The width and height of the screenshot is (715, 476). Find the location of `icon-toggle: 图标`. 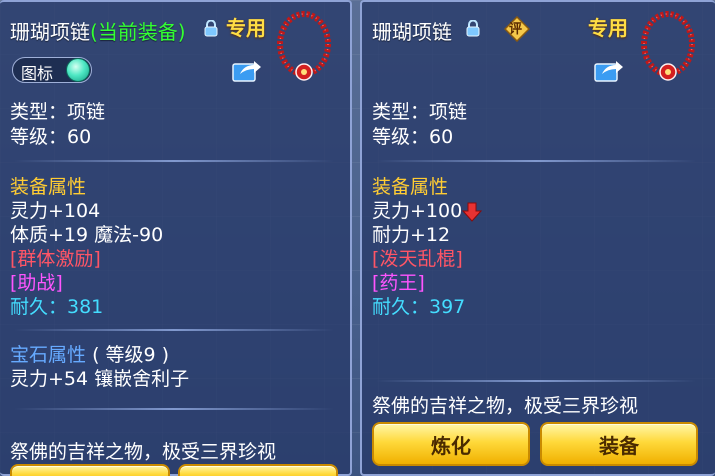

icon-toggle: 图标 is located at coordinates (52, 70).